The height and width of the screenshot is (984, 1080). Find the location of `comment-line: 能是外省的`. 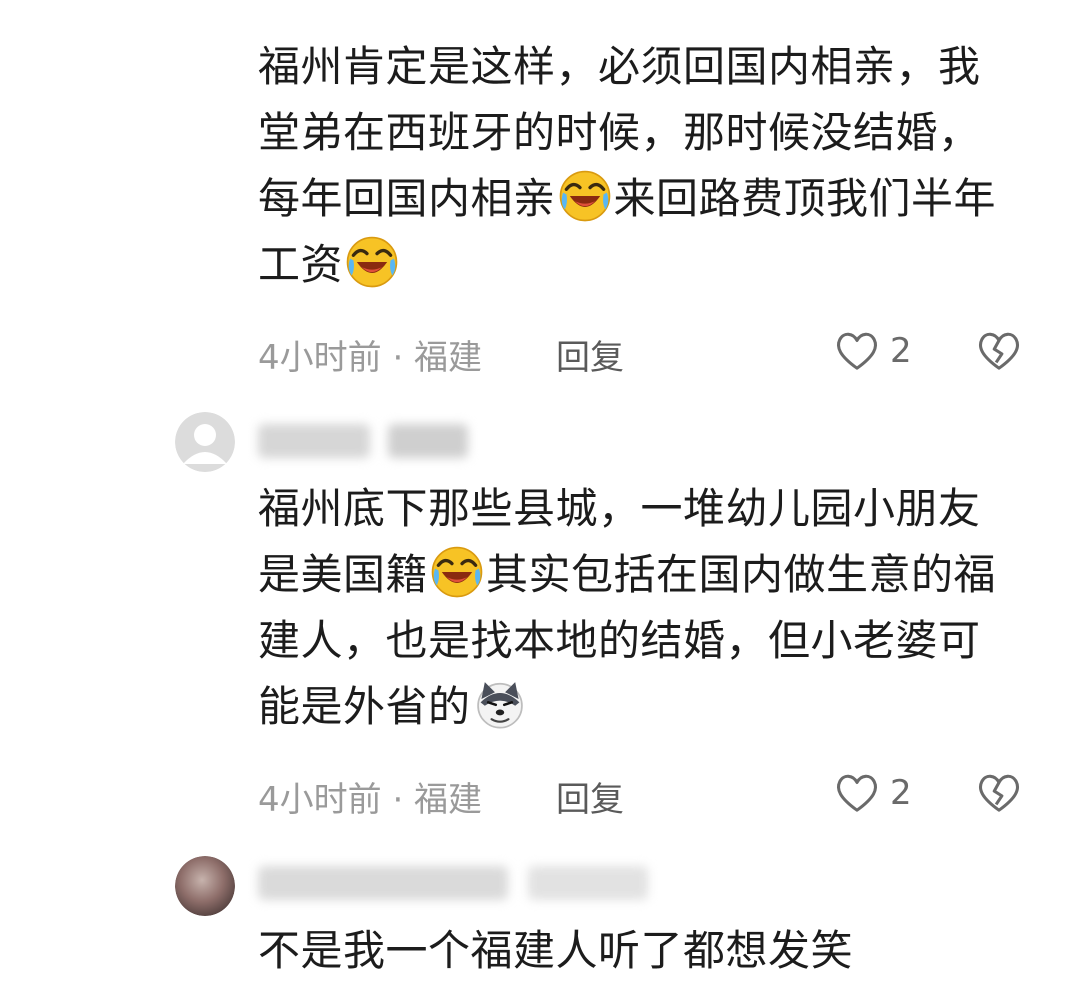

comment-line: 能是外省的 is located at coordinates (364, 706).